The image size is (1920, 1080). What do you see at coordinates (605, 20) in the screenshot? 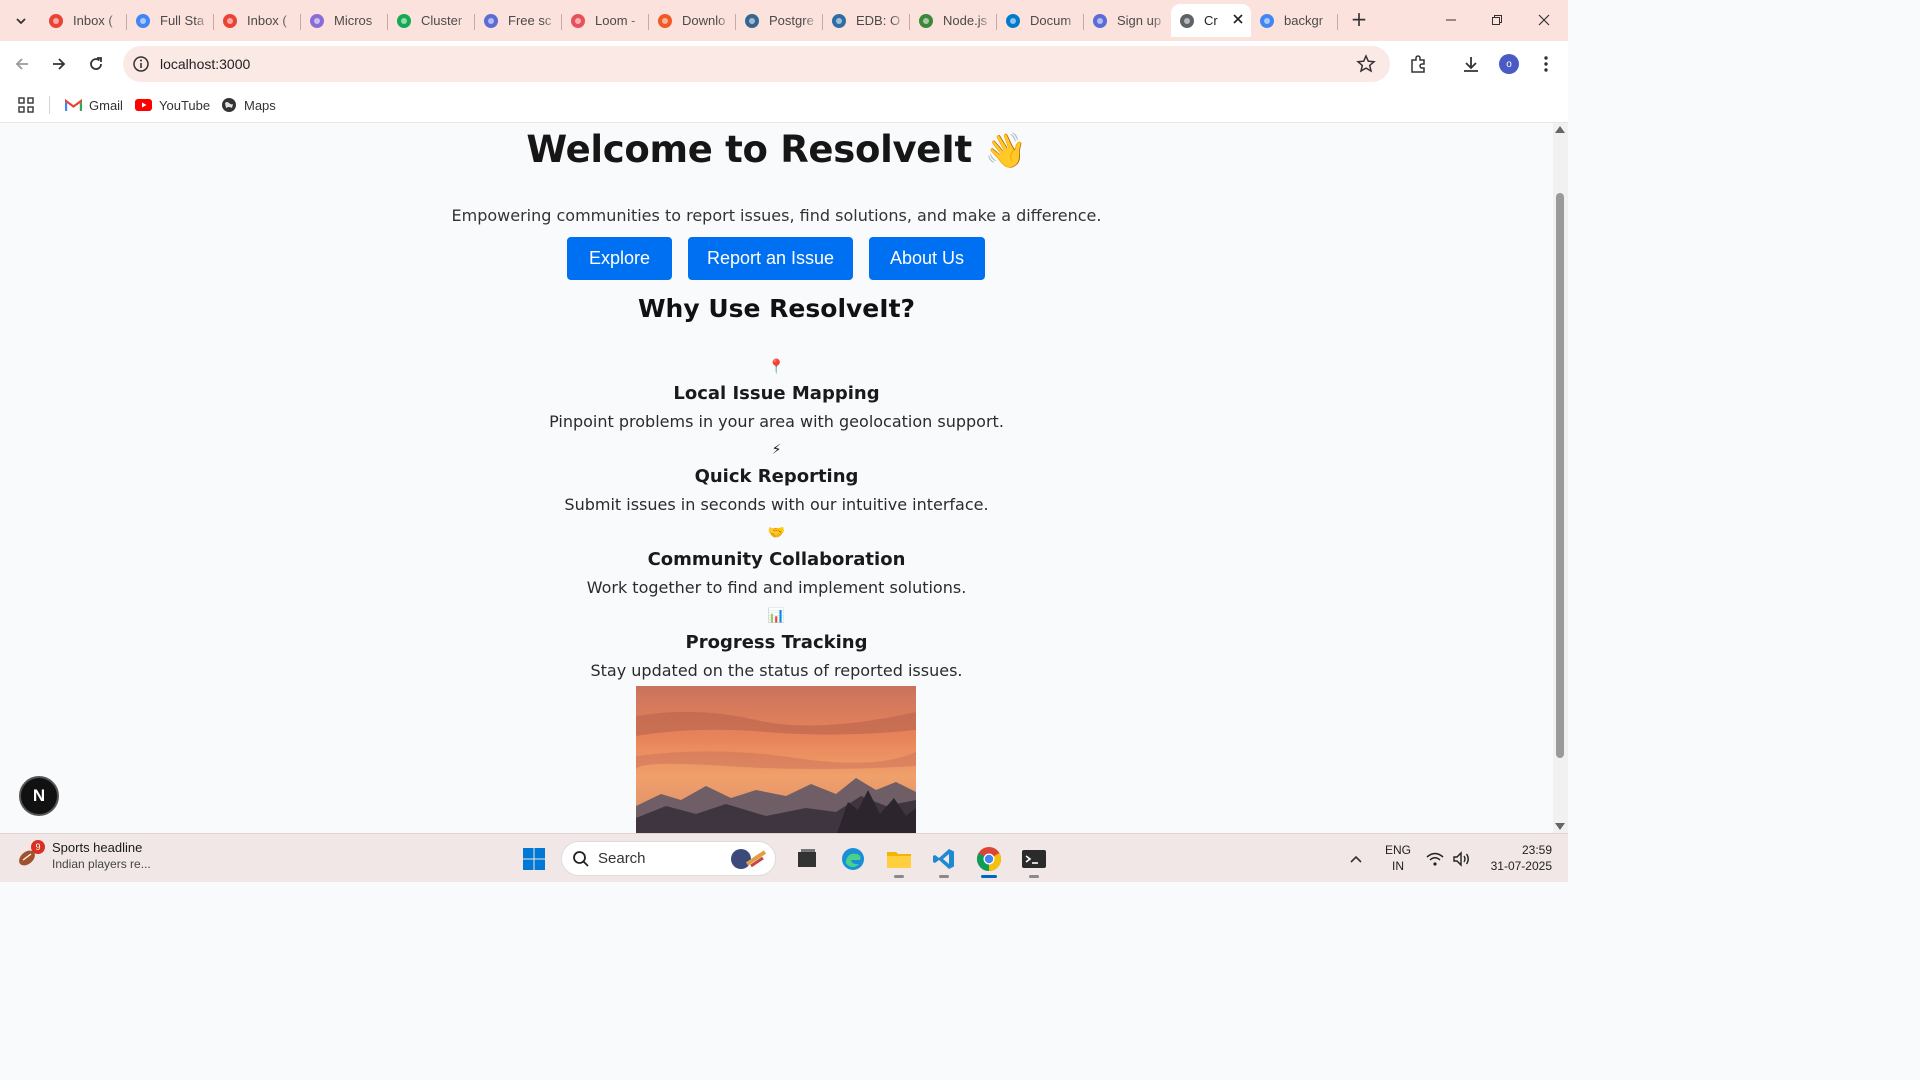
I see `browser-tab: Loom -` at bounding box center [605, 20].